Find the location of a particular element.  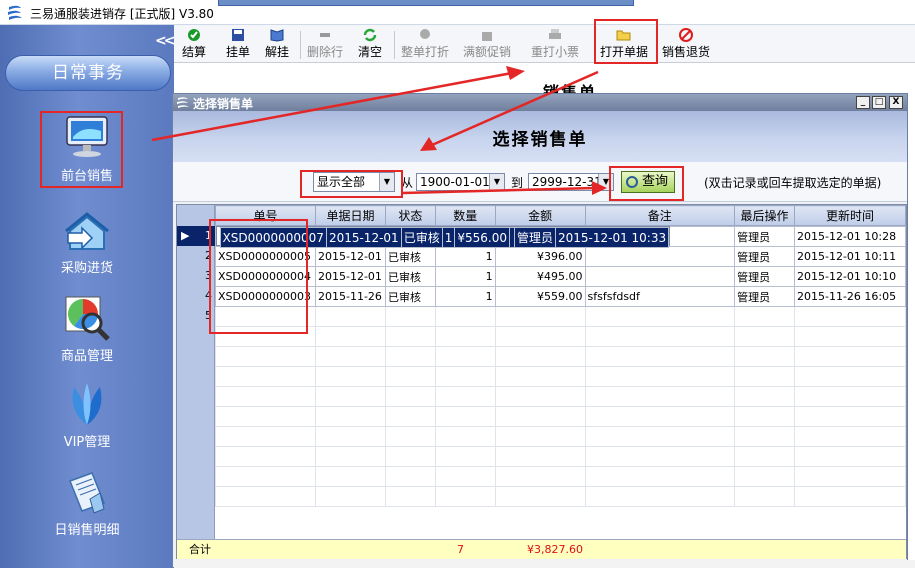

minimize-button: _ is located at coordinates (863, 102).